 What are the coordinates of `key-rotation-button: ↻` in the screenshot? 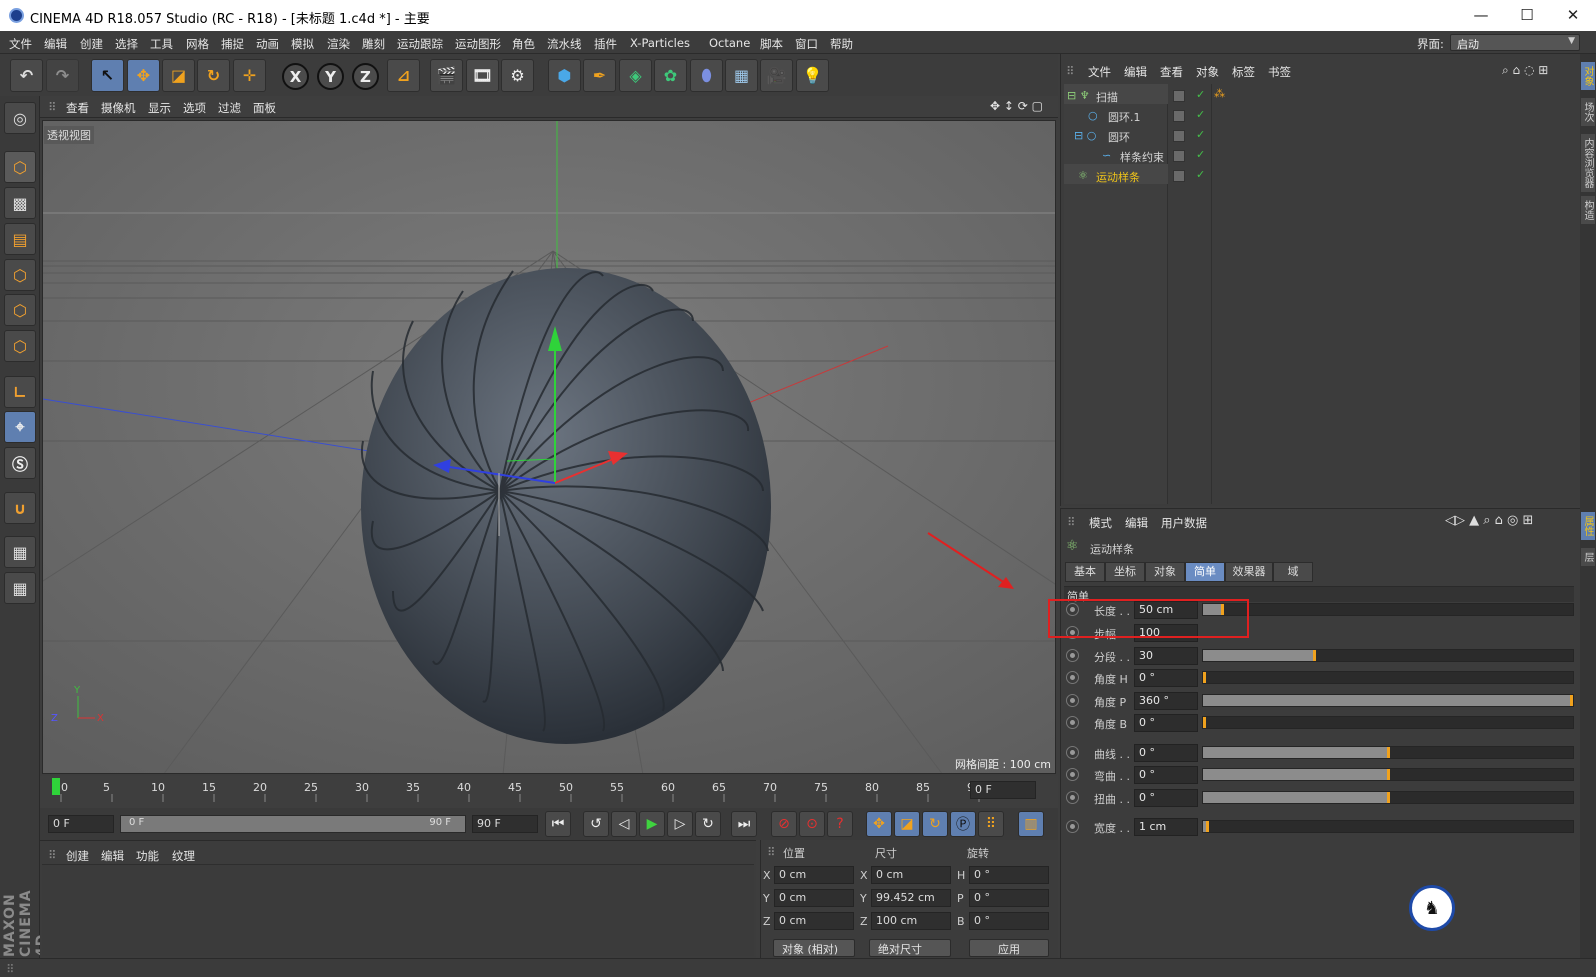 It's located at (935, 824).